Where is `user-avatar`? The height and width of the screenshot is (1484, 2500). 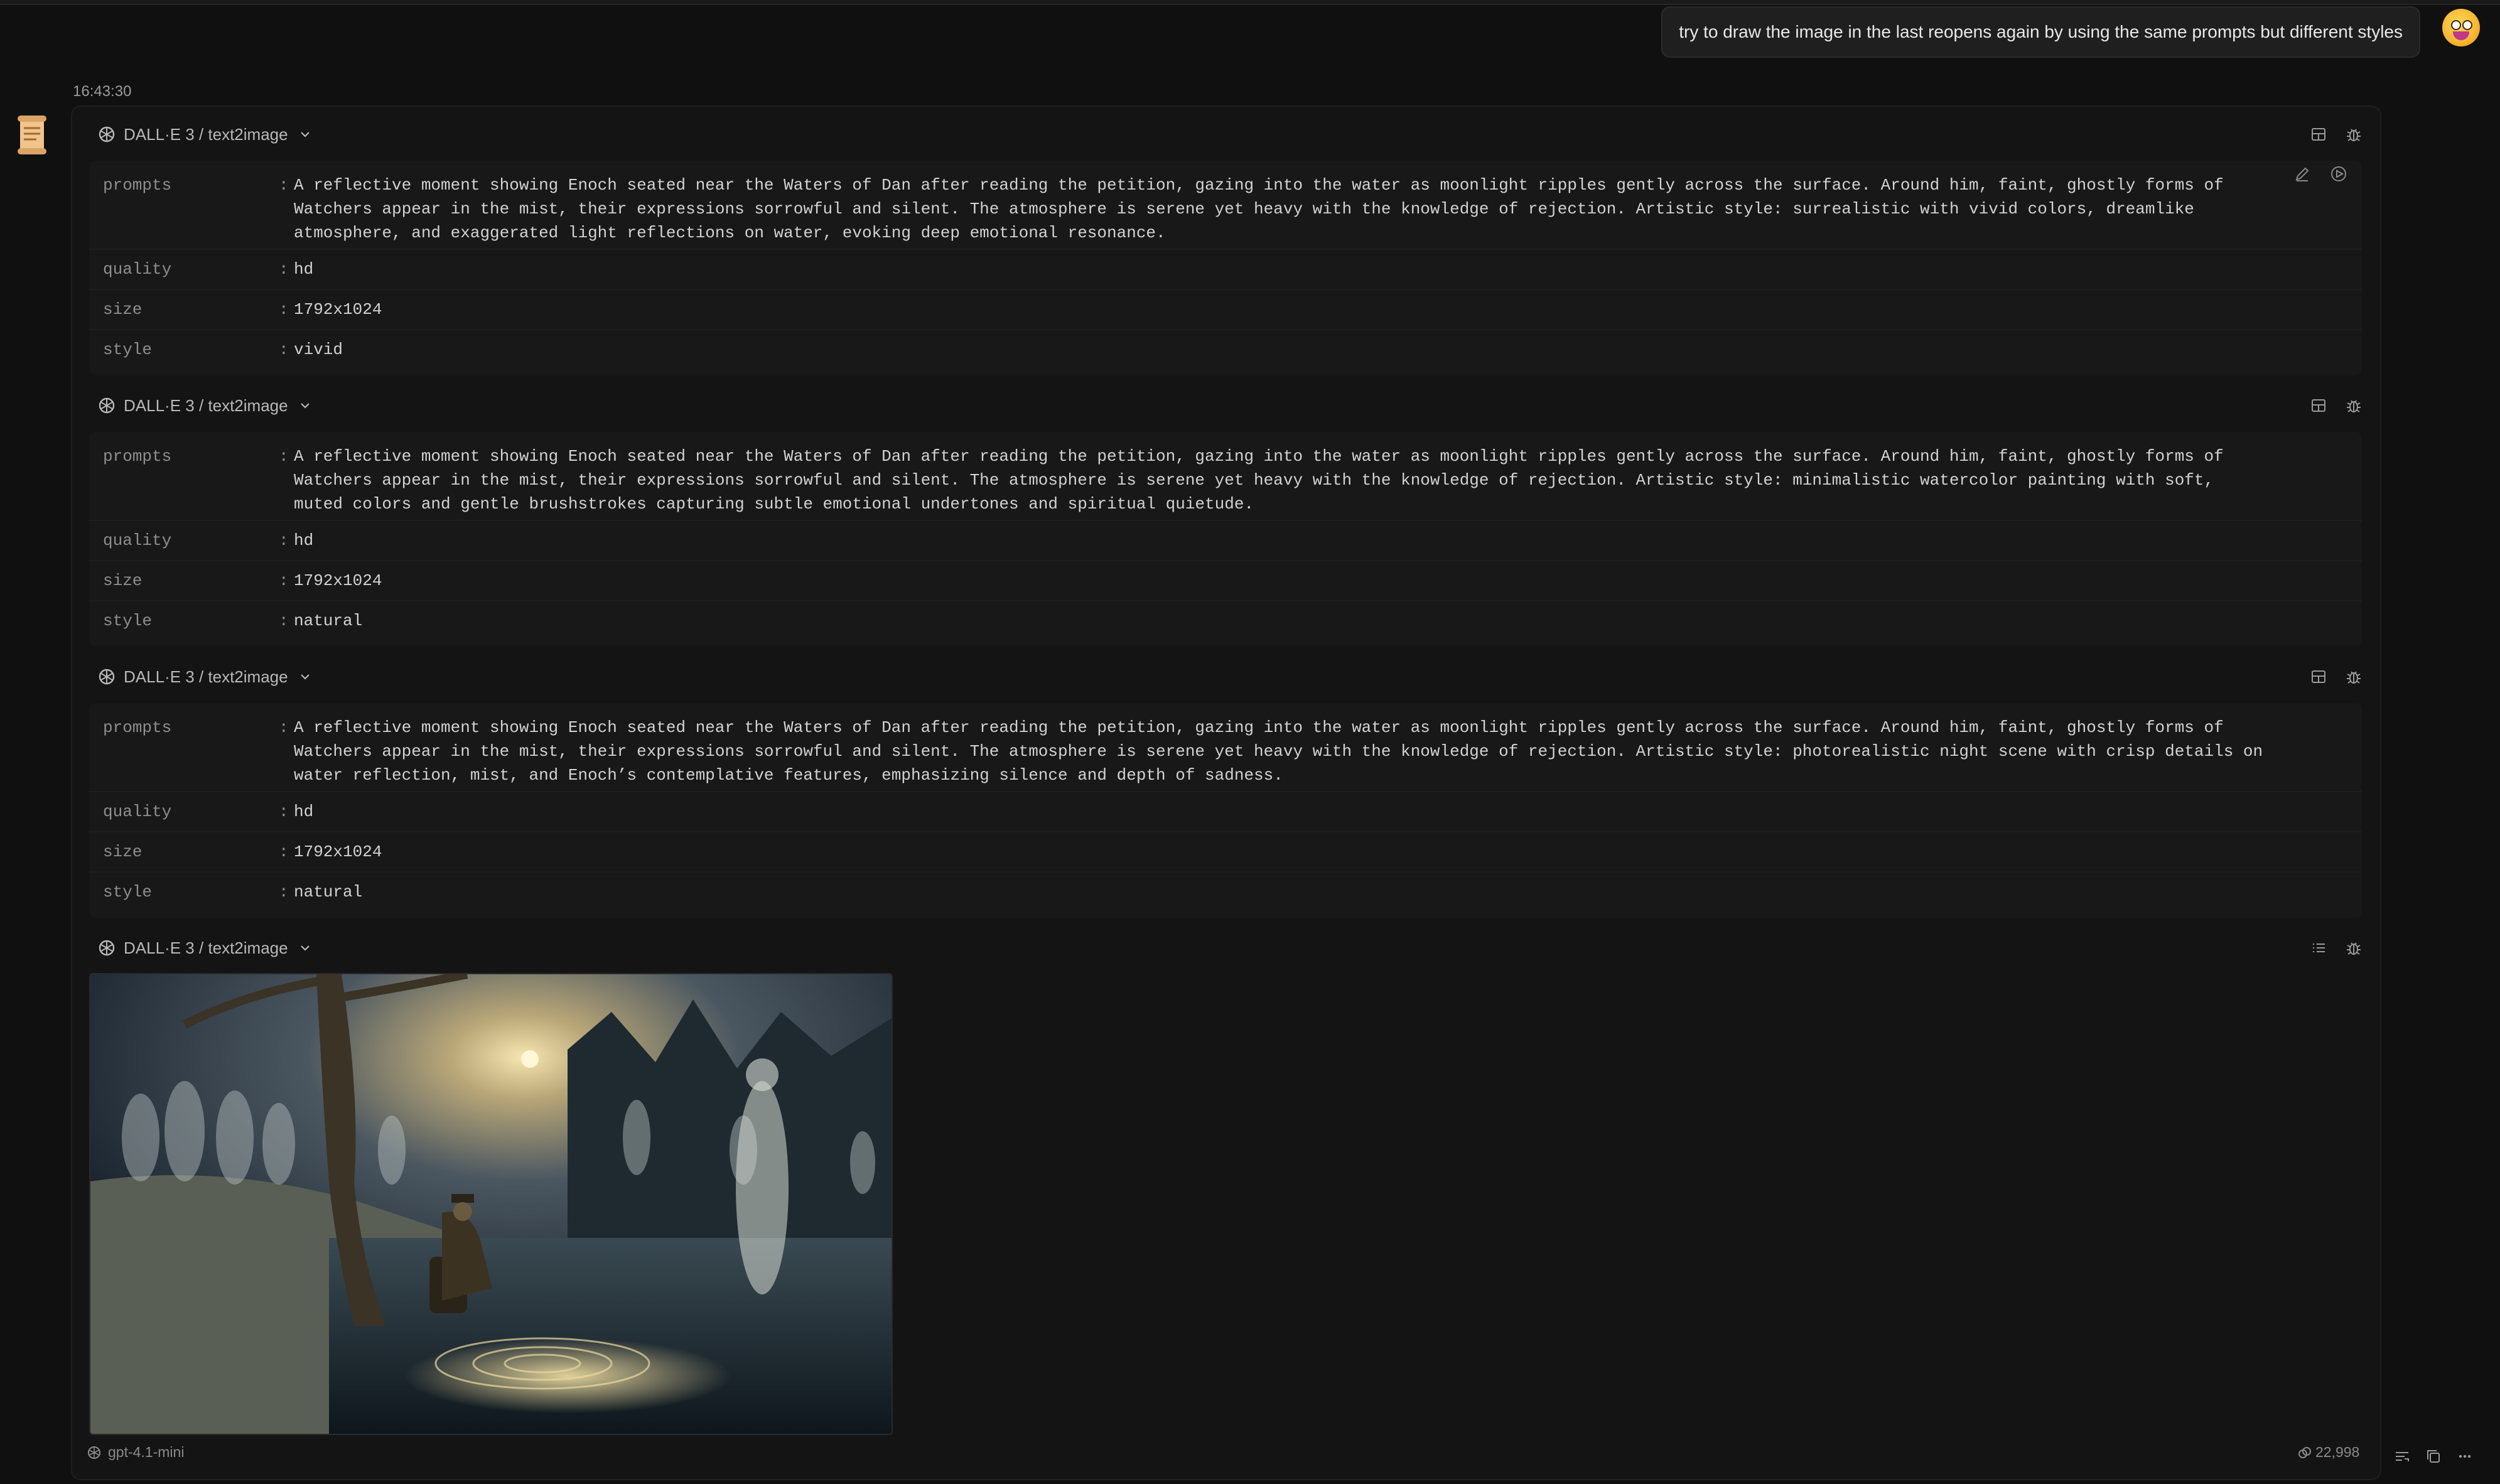
user-avatar is located at coordinates (2461, 27).